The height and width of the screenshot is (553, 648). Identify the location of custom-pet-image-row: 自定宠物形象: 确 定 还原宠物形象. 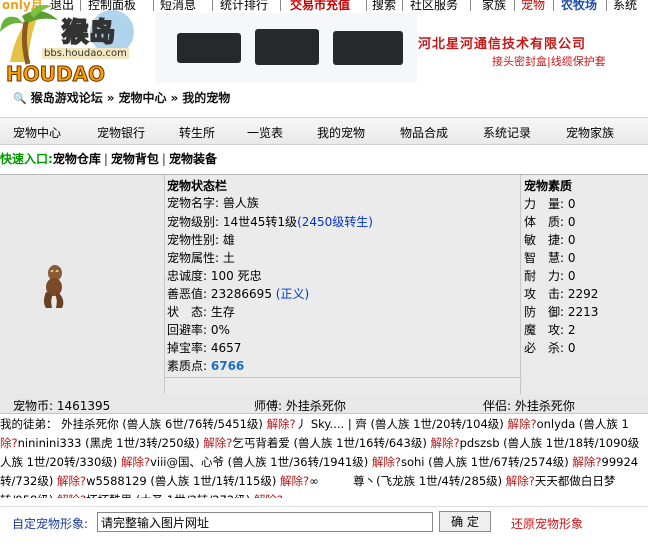
(324, 521).